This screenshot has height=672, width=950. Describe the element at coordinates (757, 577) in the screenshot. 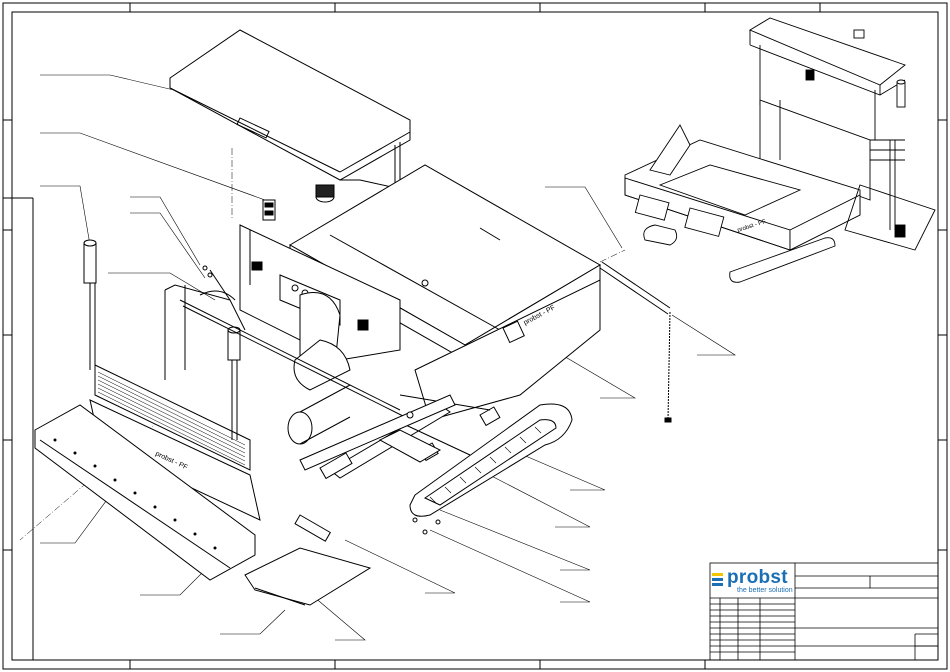

I see `brand-logo-text: probst` at that location.